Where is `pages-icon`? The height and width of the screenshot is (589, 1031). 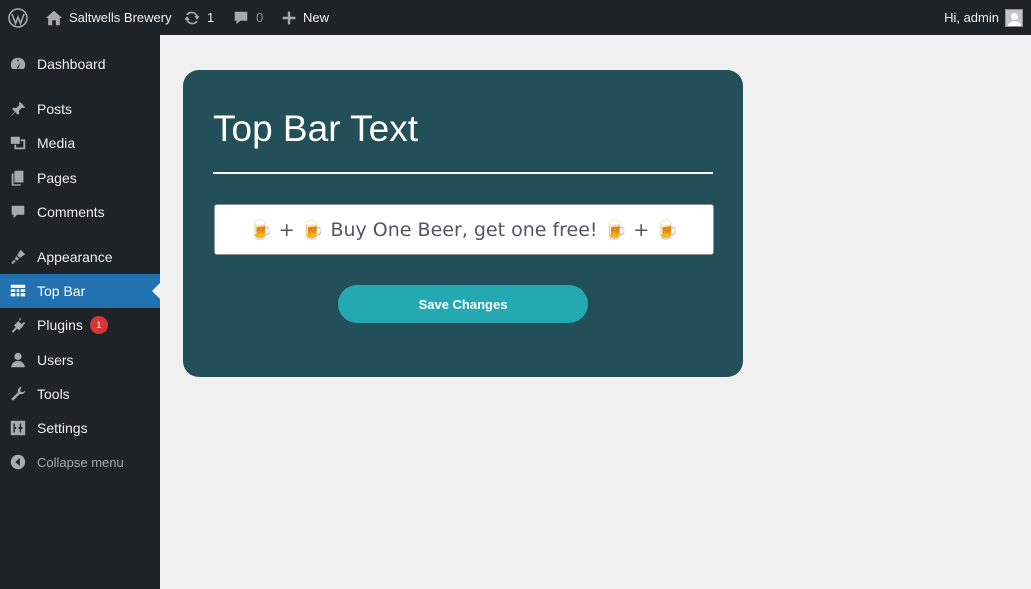 pages-icon is located at coordinates (18, 178).